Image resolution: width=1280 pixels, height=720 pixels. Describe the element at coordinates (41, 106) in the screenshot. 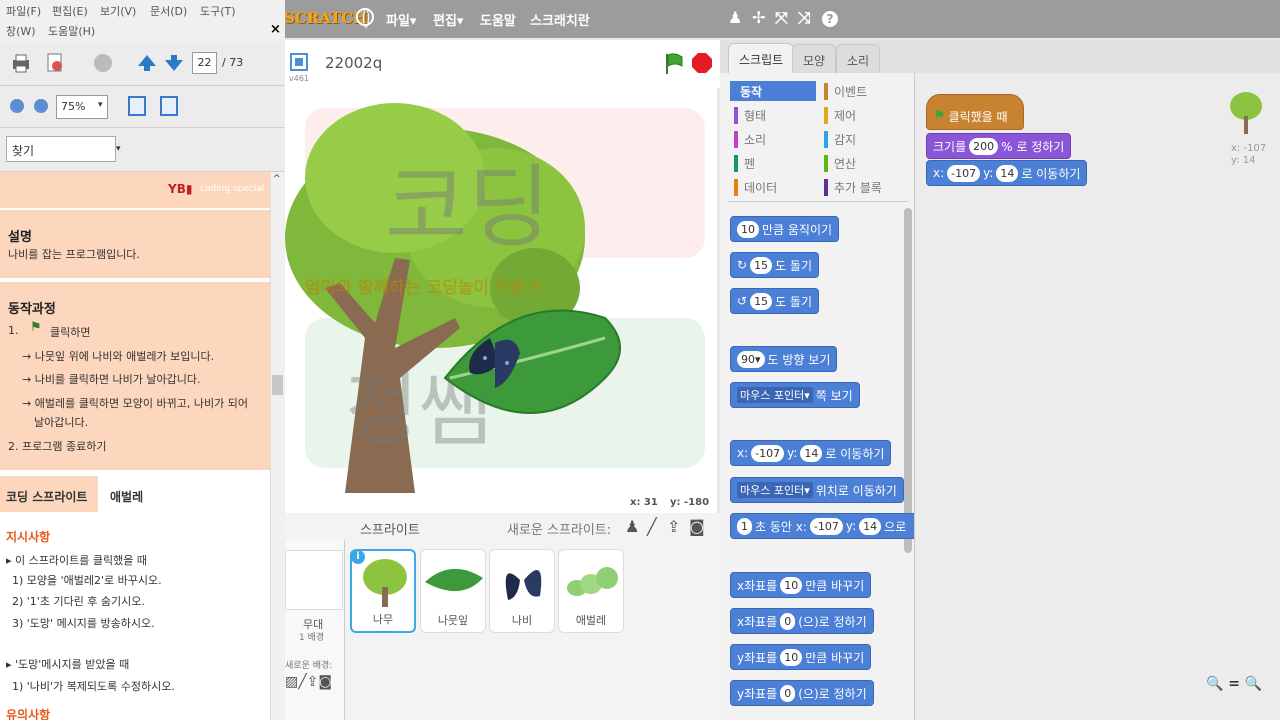

I see `zoom-in-icon` at that location.